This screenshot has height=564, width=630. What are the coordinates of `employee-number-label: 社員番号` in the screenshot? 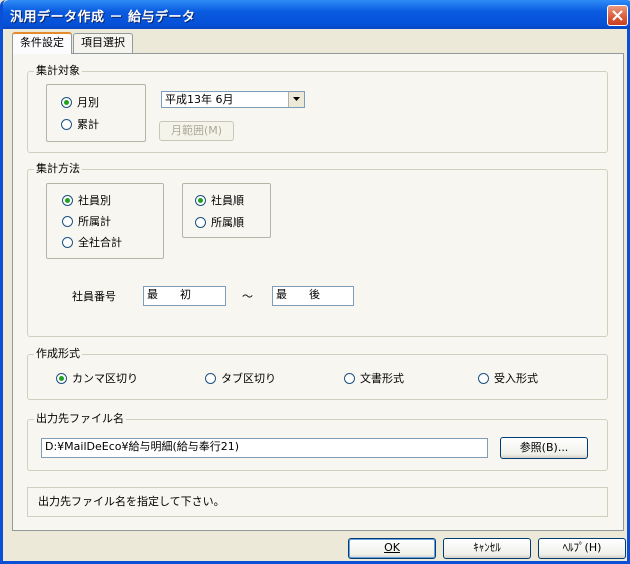 It's located at (94, 296).